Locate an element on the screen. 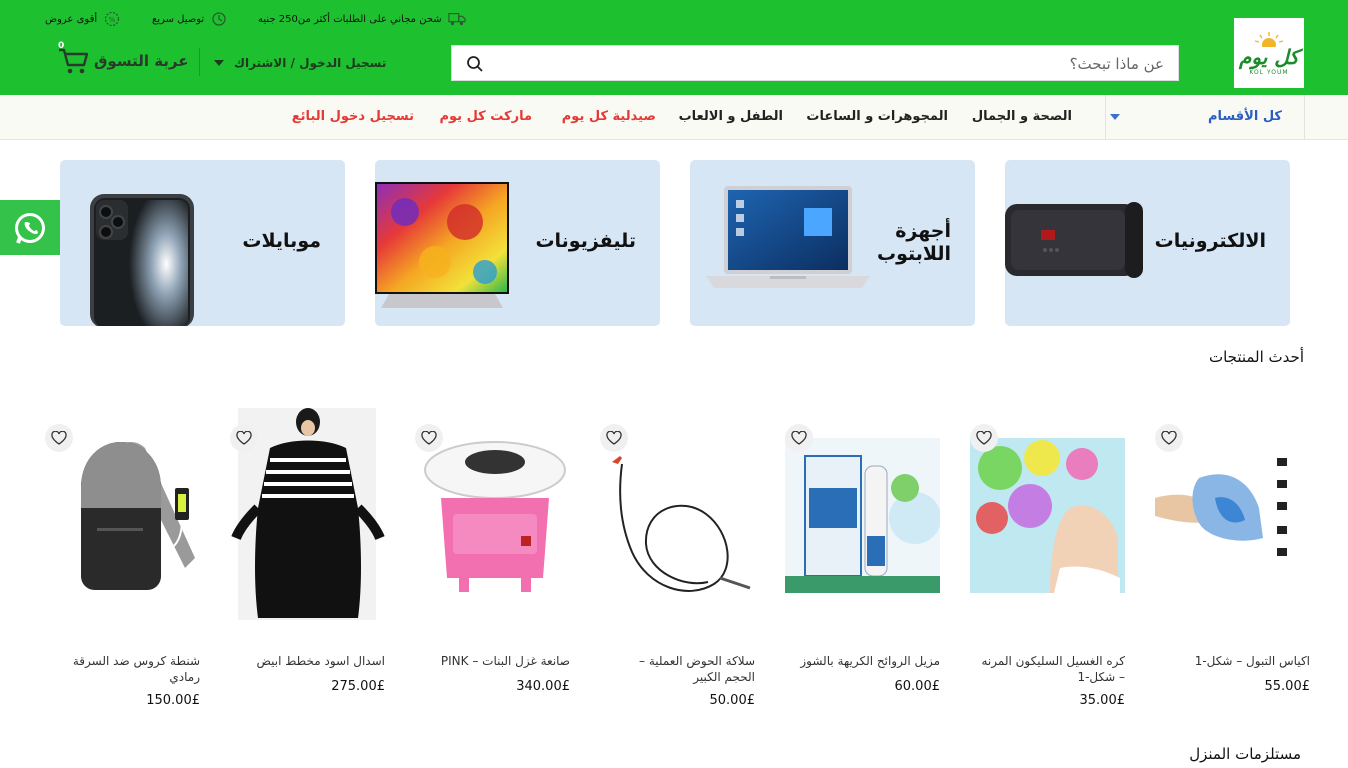  all-categories-dropdown: كل الأقسام is located at coordinates (1205, 117).